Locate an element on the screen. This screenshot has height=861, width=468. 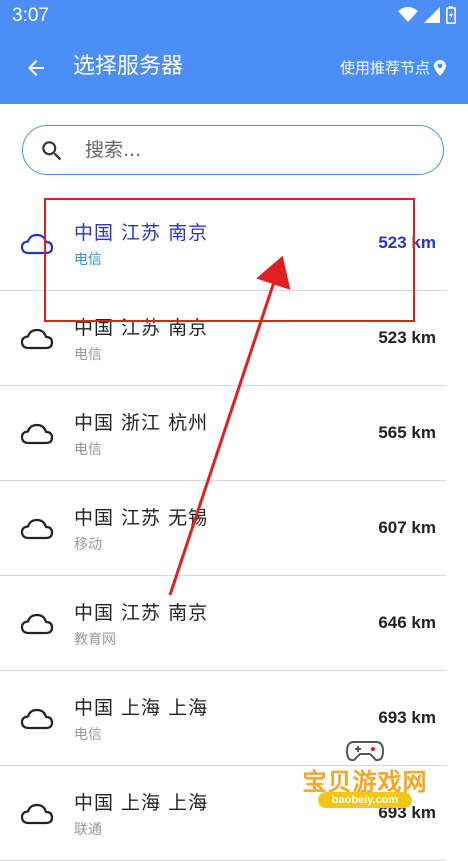
server-distance: 646 km is located at coordinates (407, 622).